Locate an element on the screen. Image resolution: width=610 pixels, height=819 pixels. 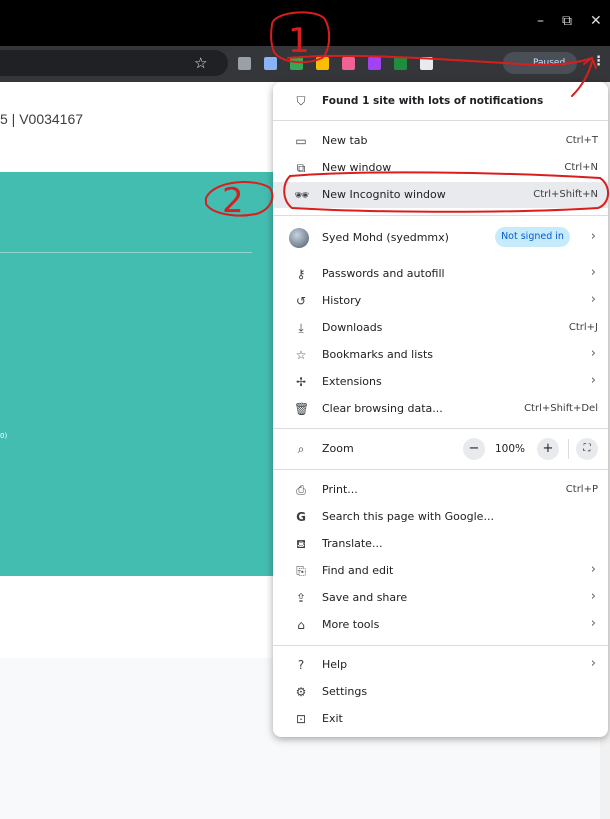
exit-label: Exit is located at coordinates (332, 718).